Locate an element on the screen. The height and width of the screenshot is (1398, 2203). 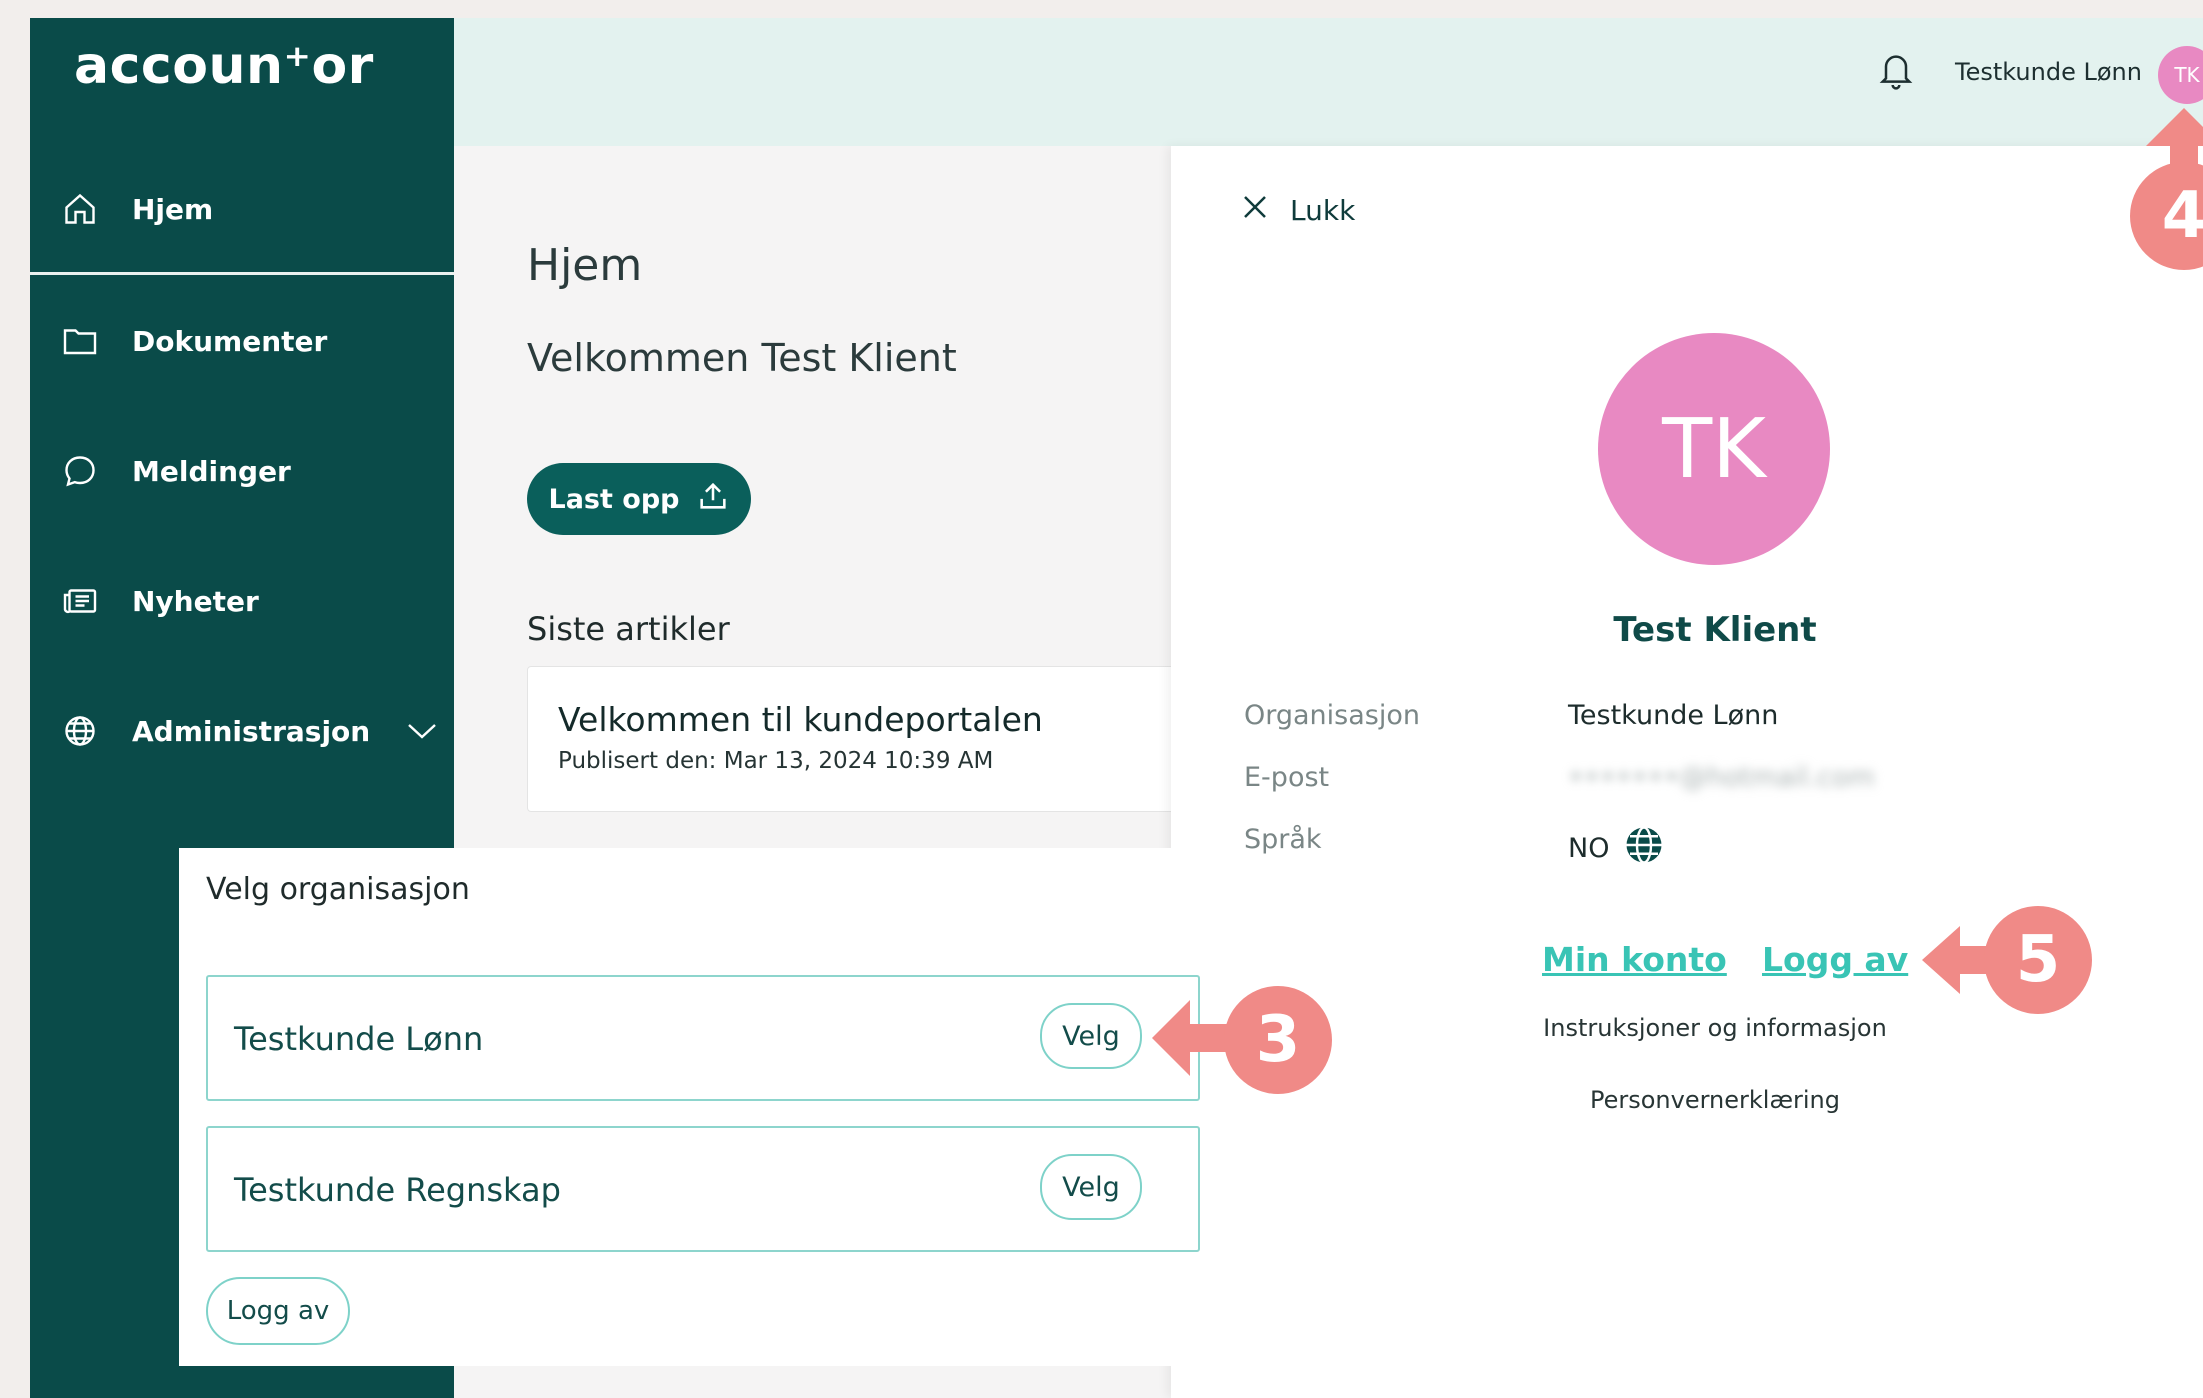
upload-button: Last opp is located at coordinates (639, 499).